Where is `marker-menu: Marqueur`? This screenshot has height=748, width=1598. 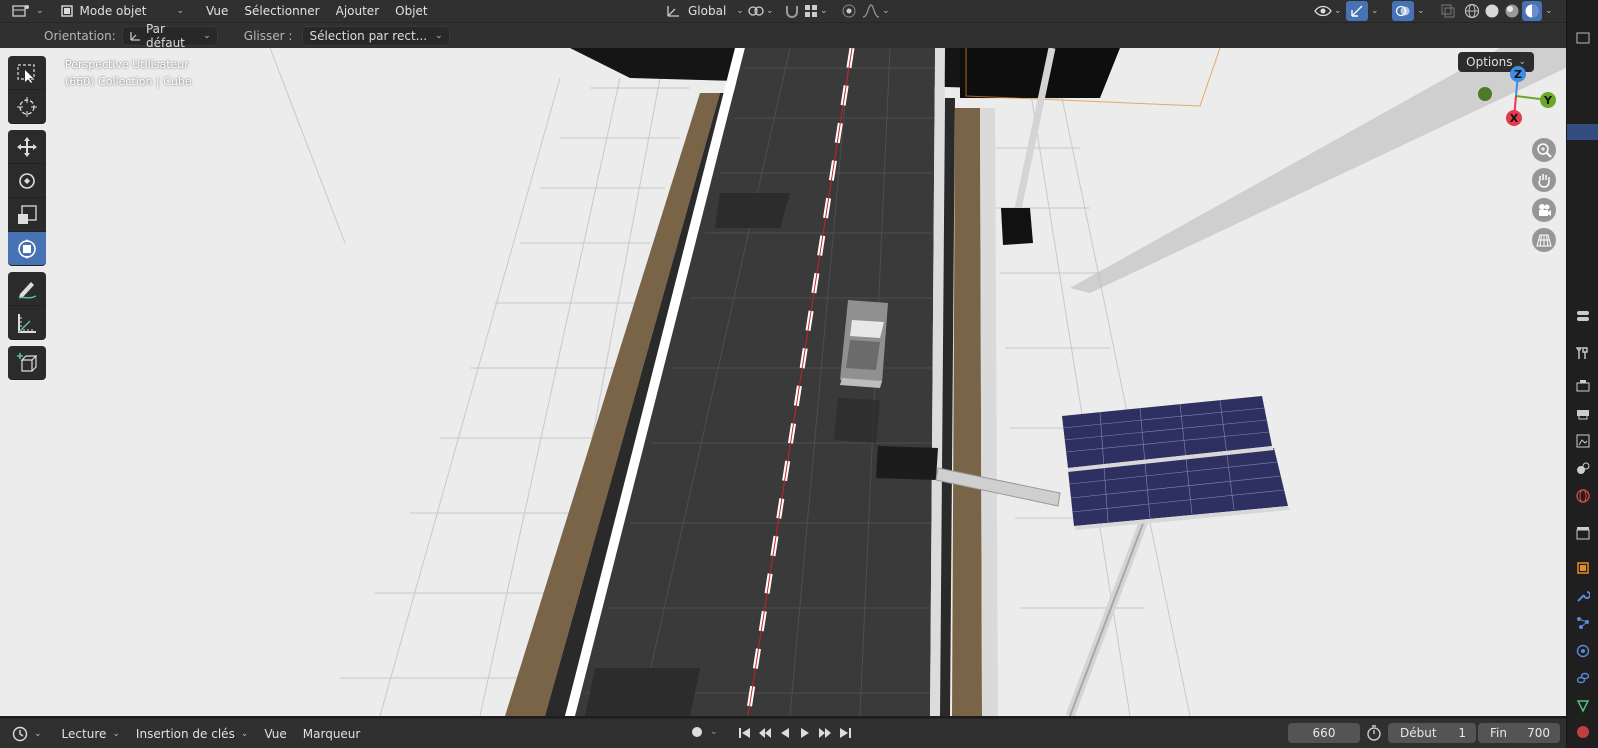 marker-menu: Marqueur is located at coordinates (332, 734).